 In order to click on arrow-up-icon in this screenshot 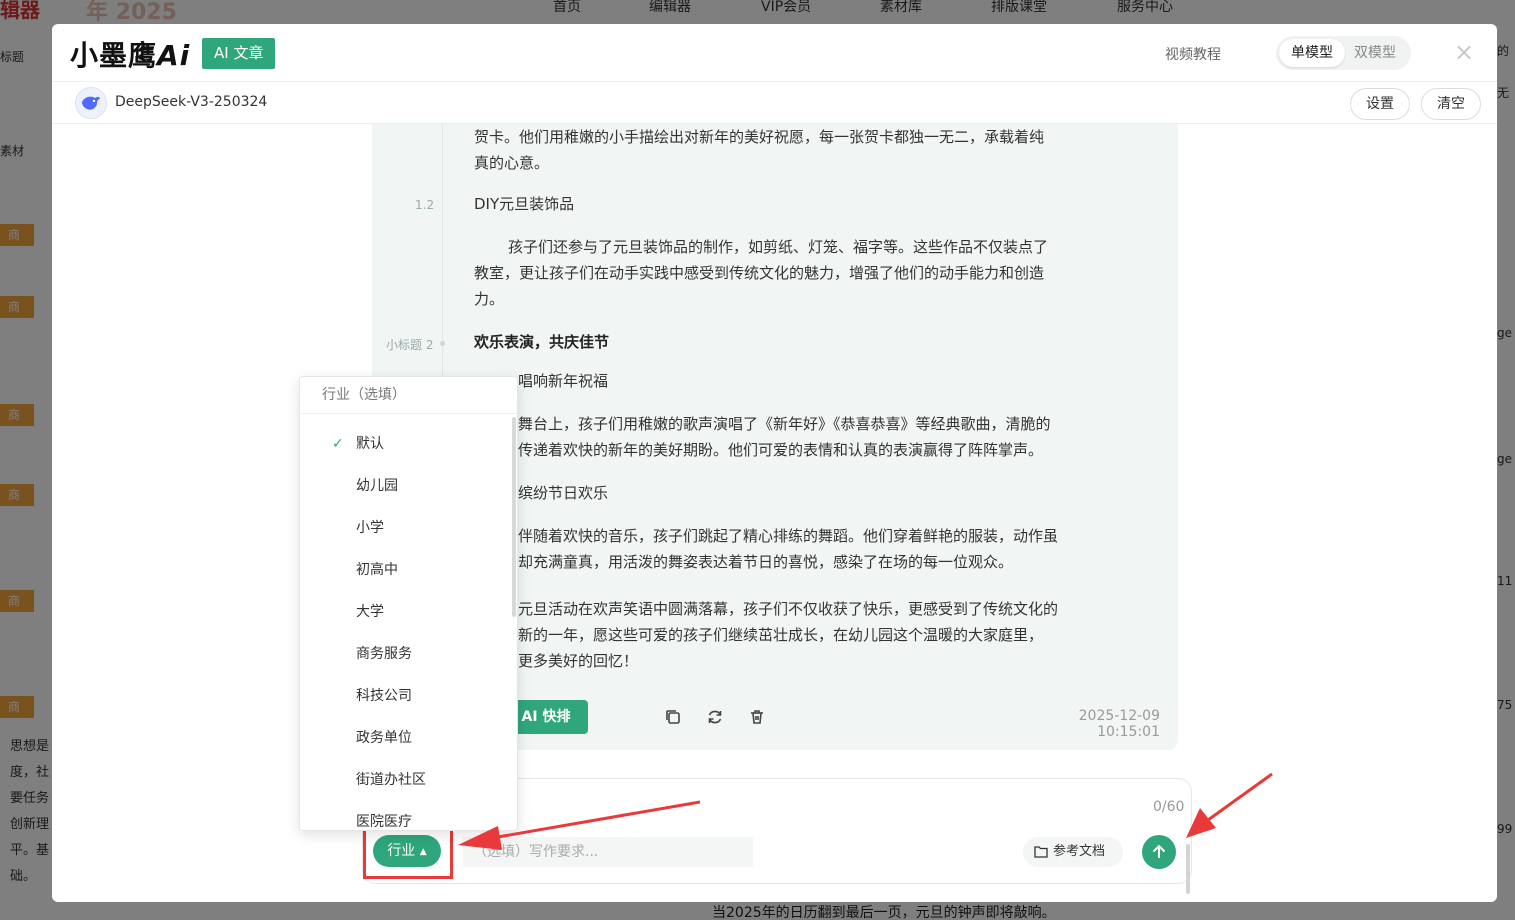, I will do `click(1159, 851)`.